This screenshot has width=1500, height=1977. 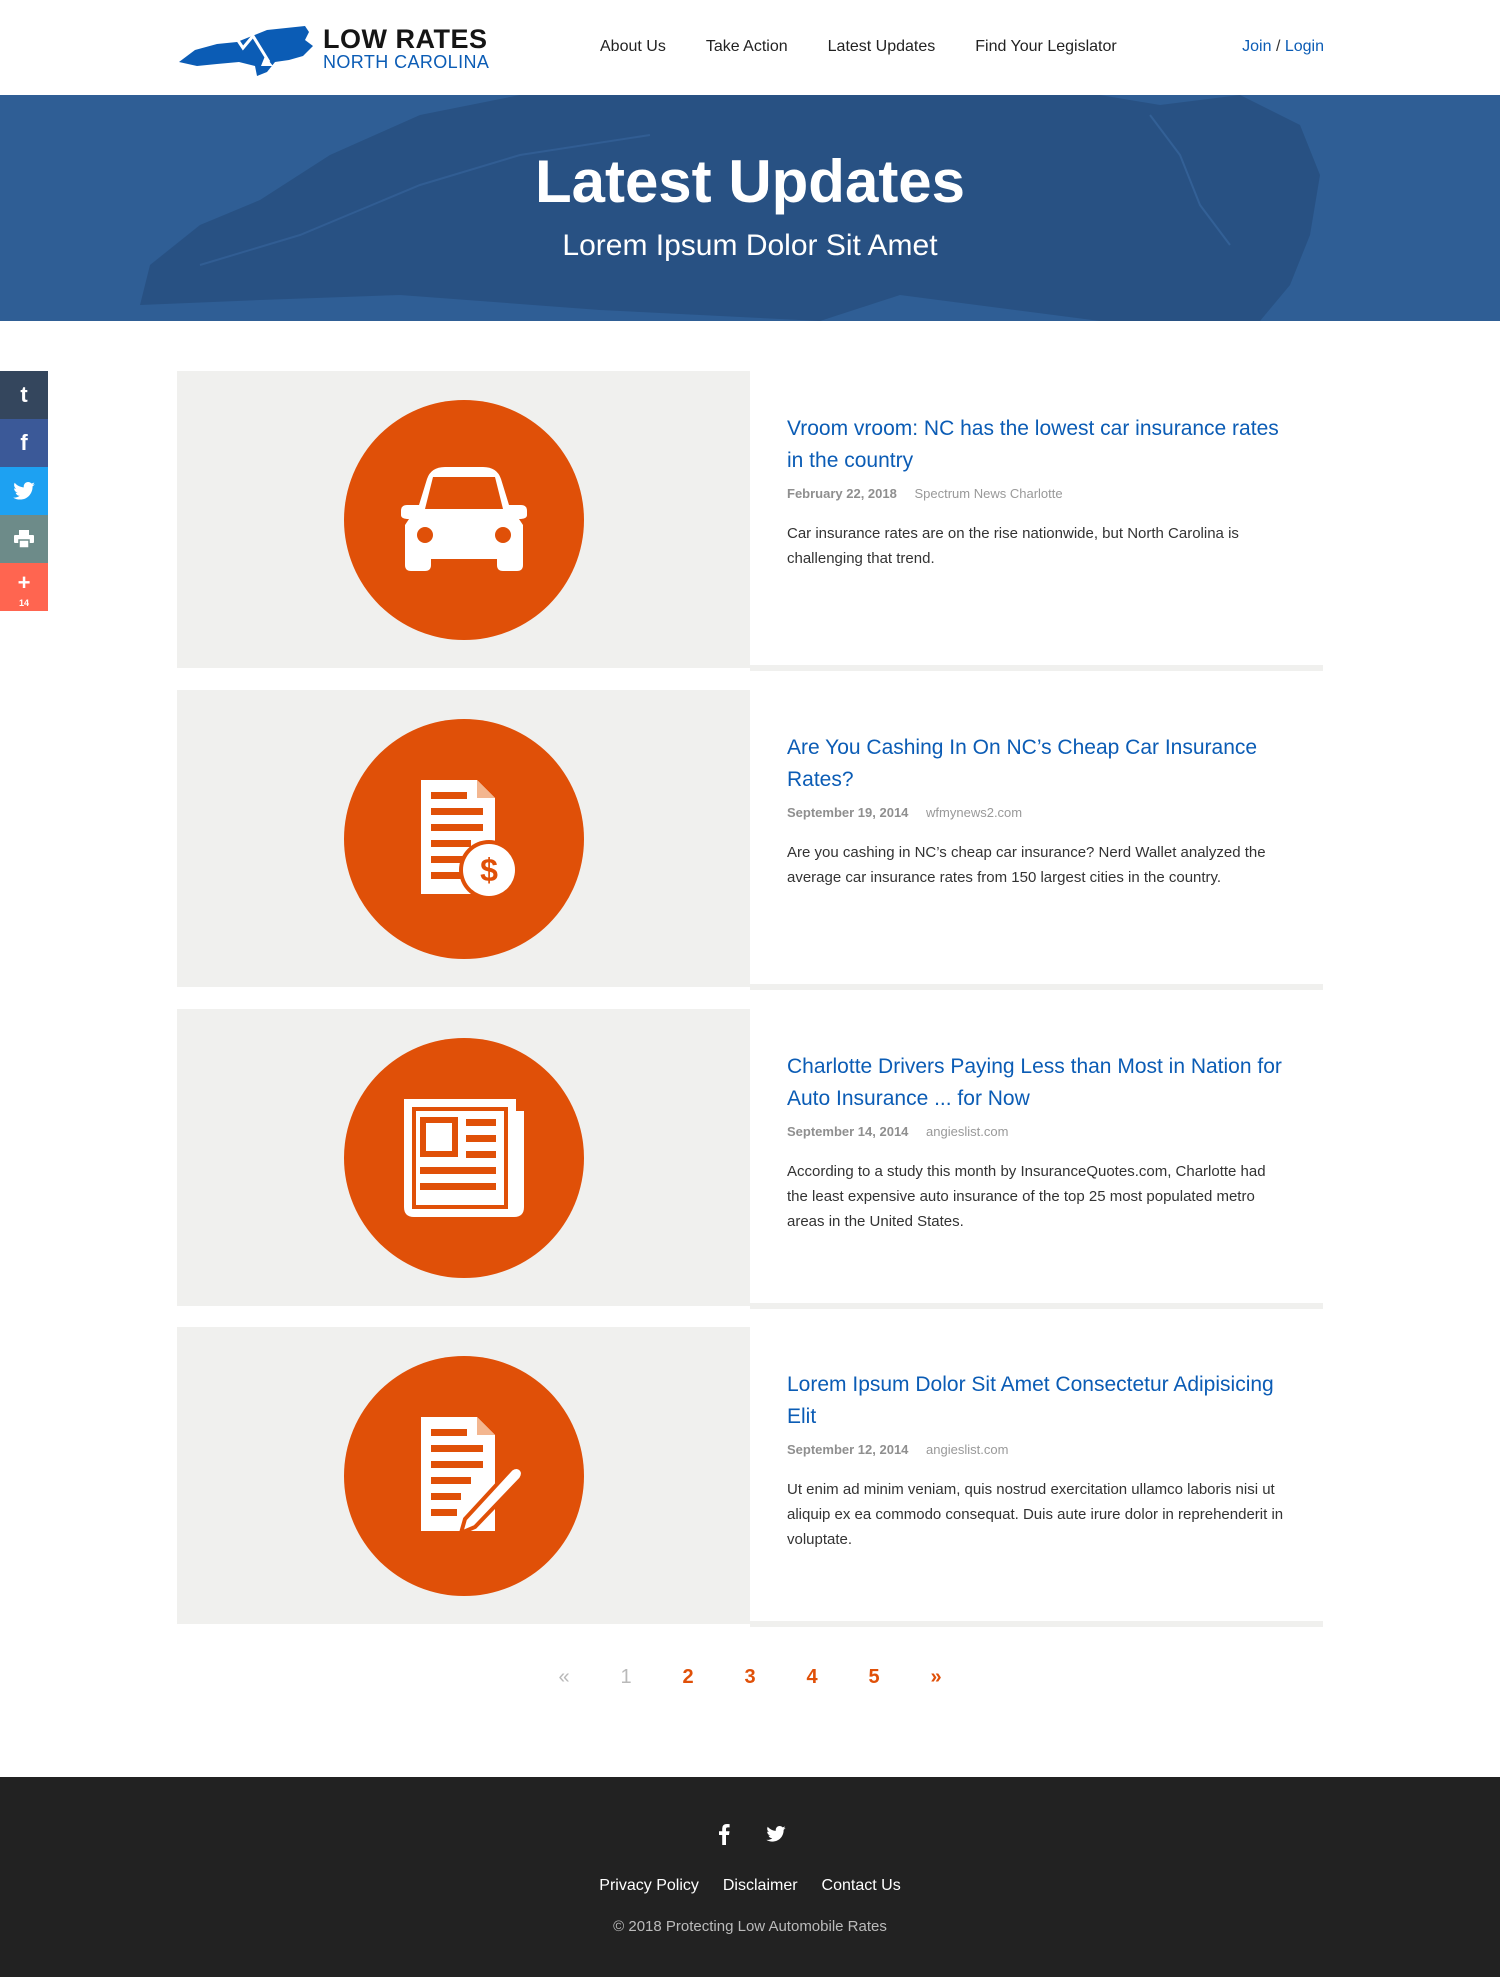 I want to click on auth-links: Join / Login, so click(x=1283, y=47).